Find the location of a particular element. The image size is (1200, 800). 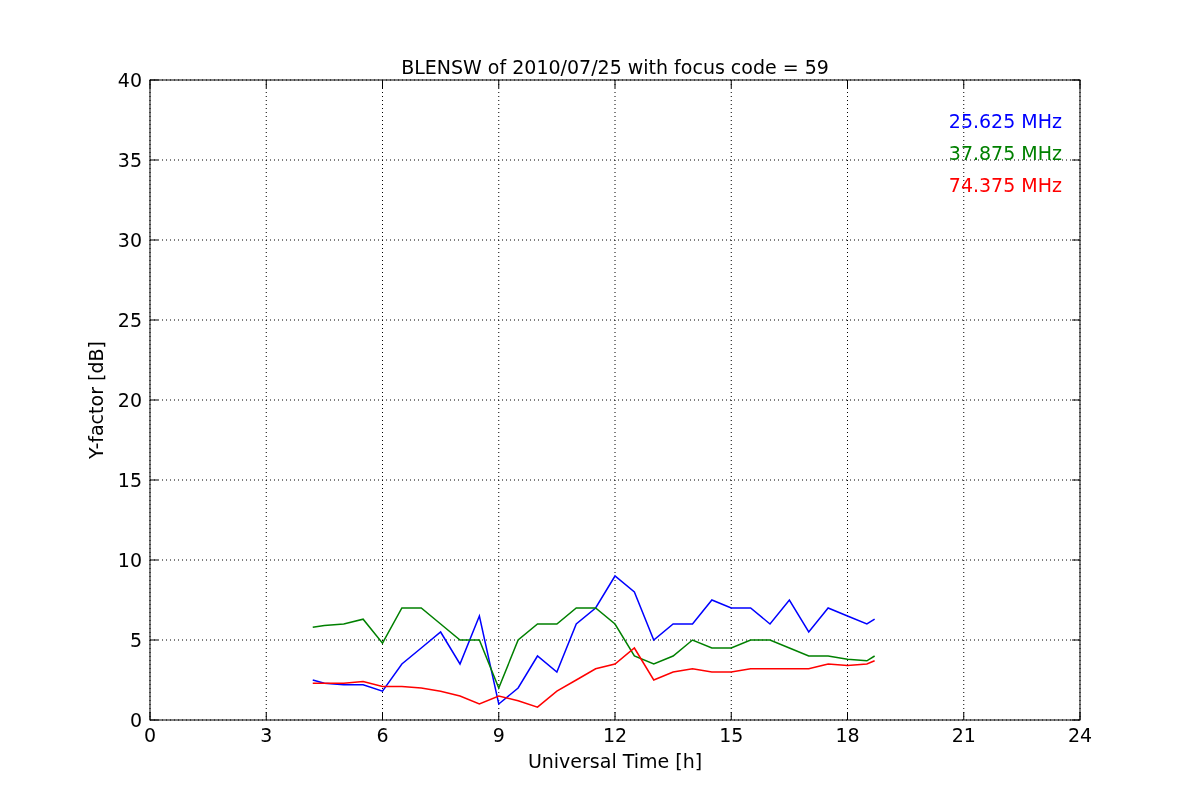

legend-label: 37.875 MHz is located at coordinates (1005, 153).